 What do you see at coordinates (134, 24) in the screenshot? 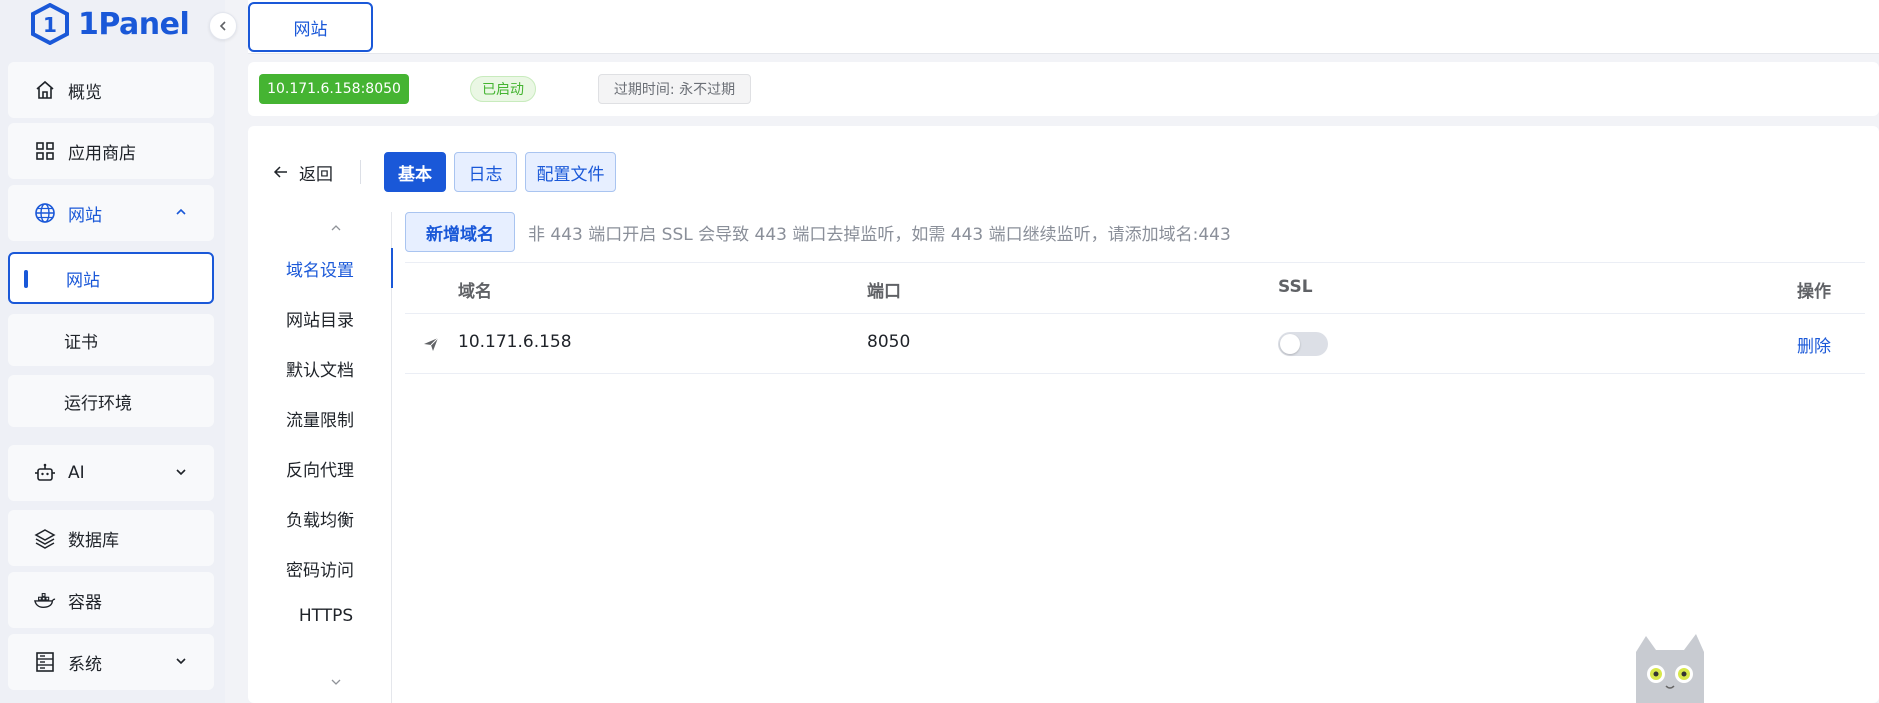
I see `app-name: 1Panel` at bounding box center [134, 24].